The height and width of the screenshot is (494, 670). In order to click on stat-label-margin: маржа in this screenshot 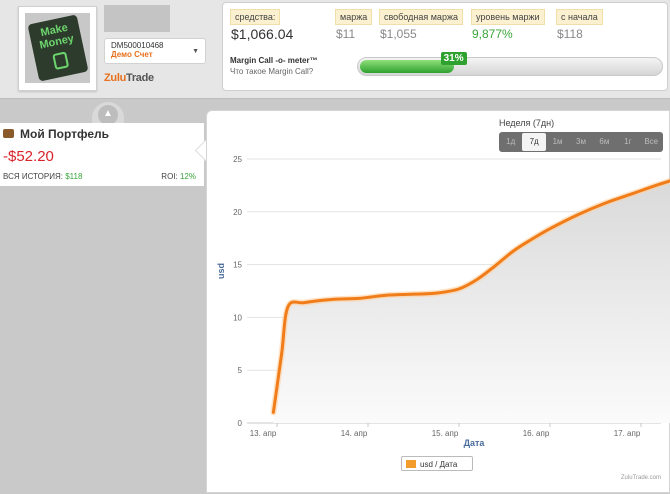, I will do `click(354, 17)`.